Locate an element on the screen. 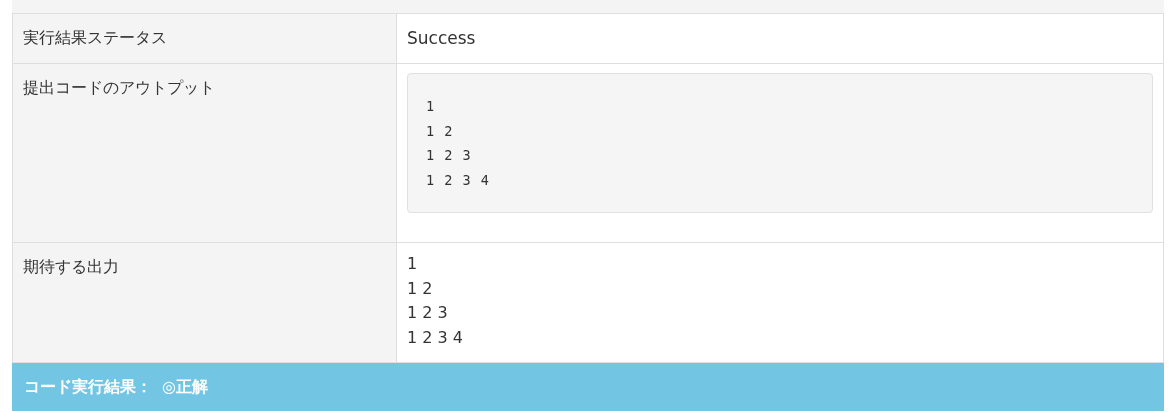 The width and height of the screenshot is (1175, 412). banner-label: コード実行結果： is located at coordinates (88, 387).